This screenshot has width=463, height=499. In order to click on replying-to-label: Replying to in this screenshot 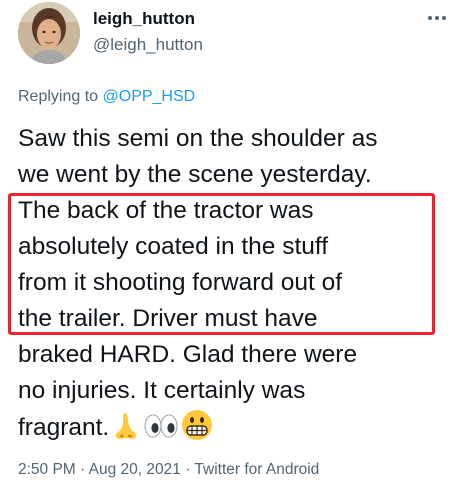, I will do `click(60, 96)`.